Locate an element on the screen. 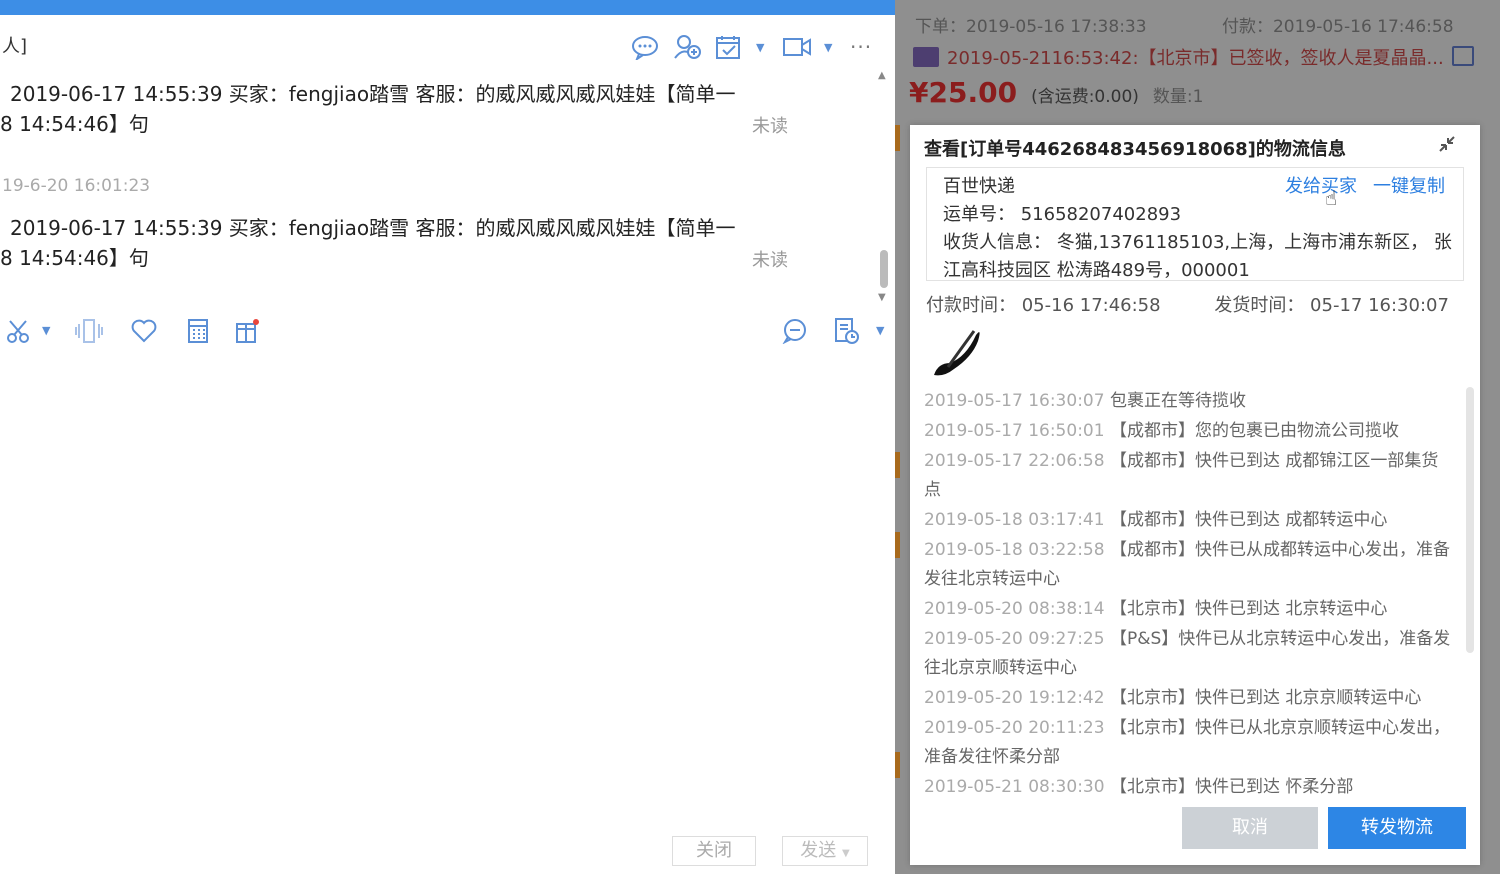 The image size is (1500, 874). gift-box-icon is located at coordinates (247, 331).